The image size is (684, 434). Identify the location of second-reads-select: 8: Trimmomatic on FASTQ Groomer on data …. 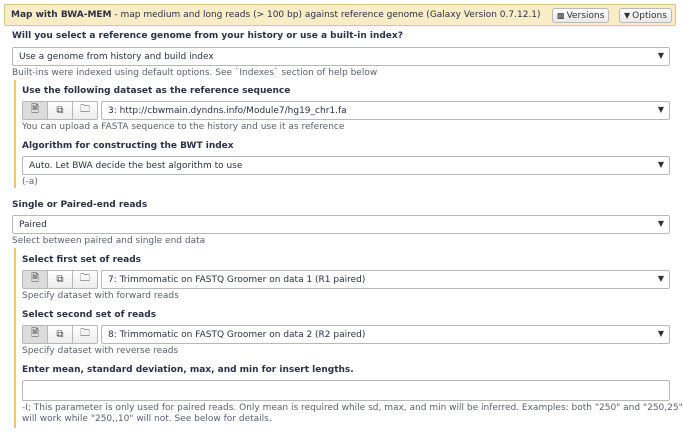
(385, 334).